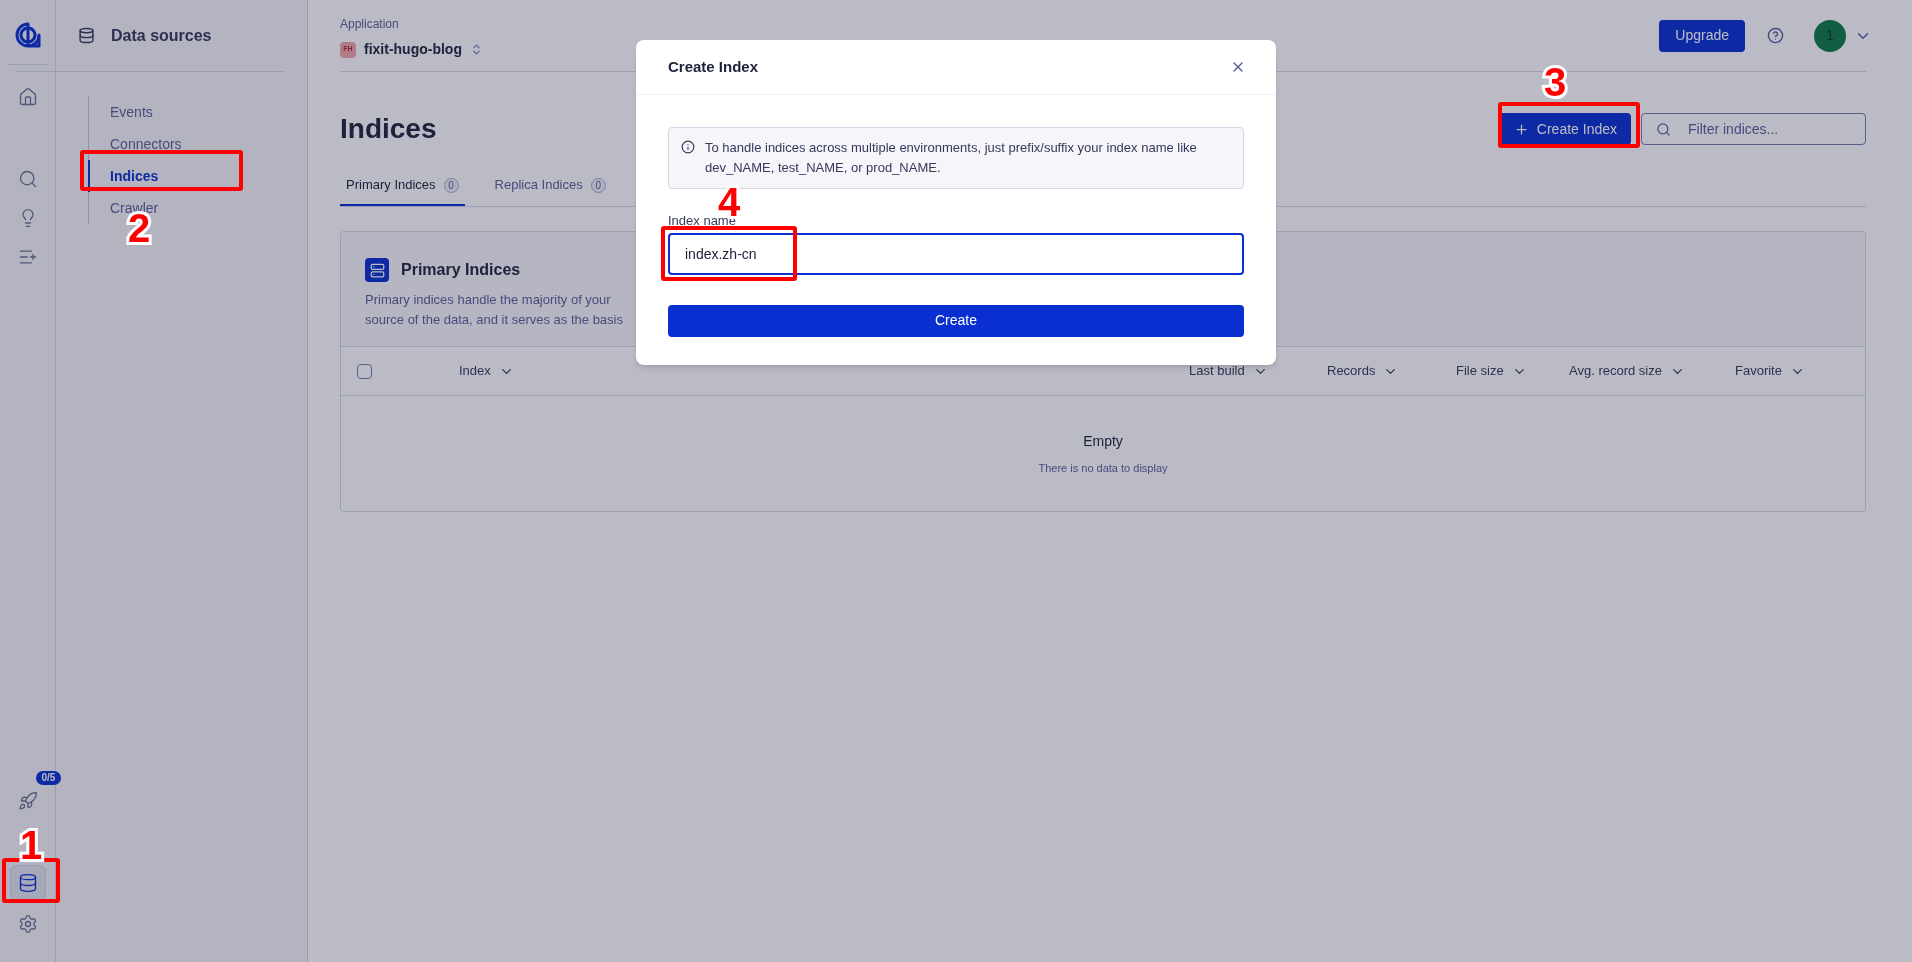 This screenshot has height=962, width=1912. Describe the element at coordinates (461, 270) in the screenshot. I see `card-title: Primary Indices` at that location.